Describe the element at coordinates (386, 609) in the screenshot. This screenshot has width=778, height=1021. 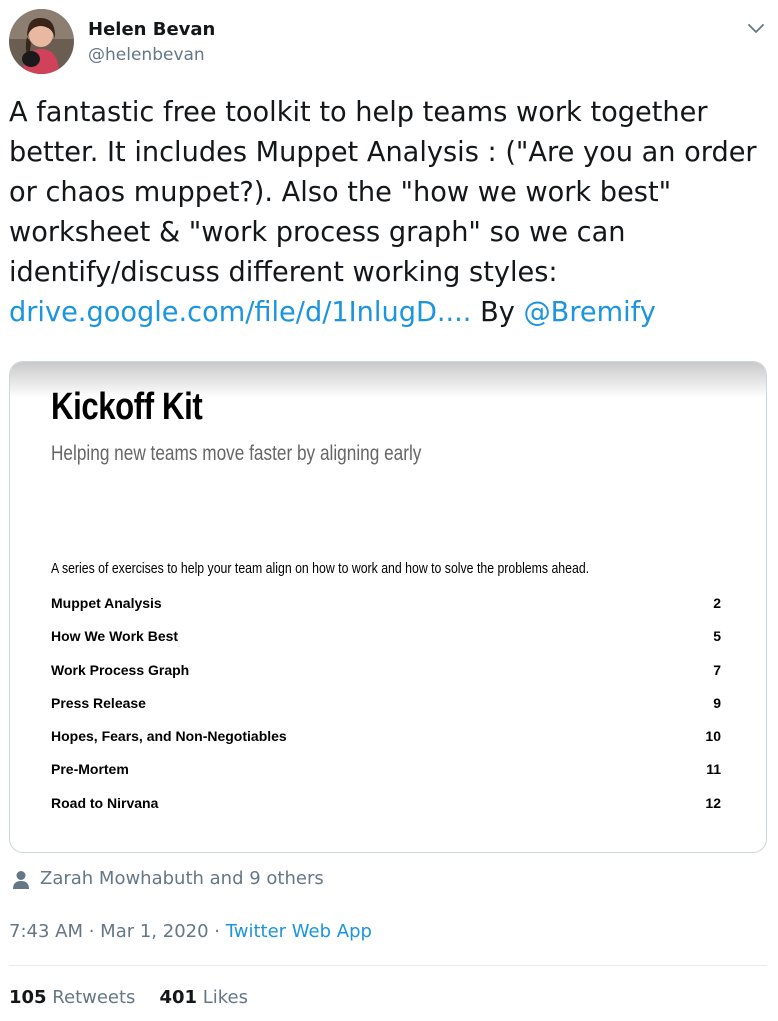
I see `toc-row: Muppet Analysis 2` at that location.